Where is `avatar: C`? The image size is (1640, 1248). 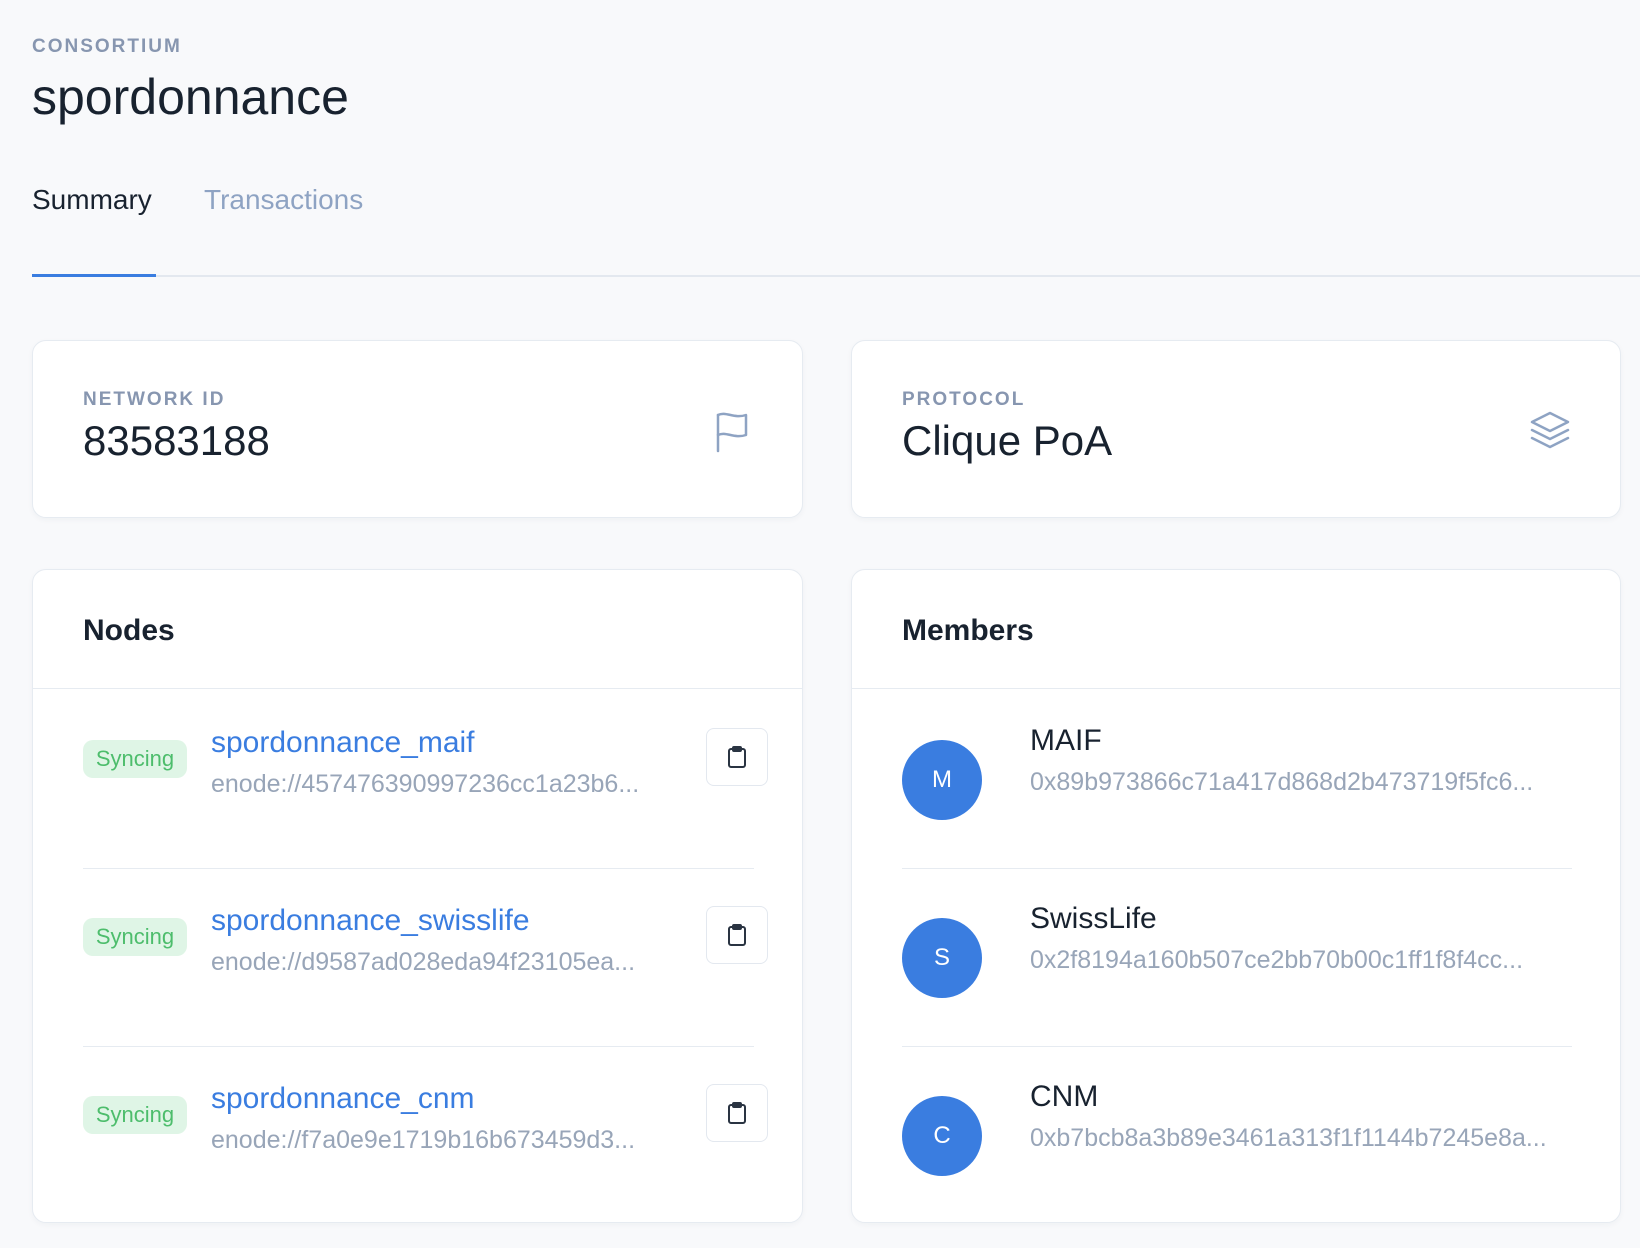 avatar: C is located at coordinates (942, 1136).